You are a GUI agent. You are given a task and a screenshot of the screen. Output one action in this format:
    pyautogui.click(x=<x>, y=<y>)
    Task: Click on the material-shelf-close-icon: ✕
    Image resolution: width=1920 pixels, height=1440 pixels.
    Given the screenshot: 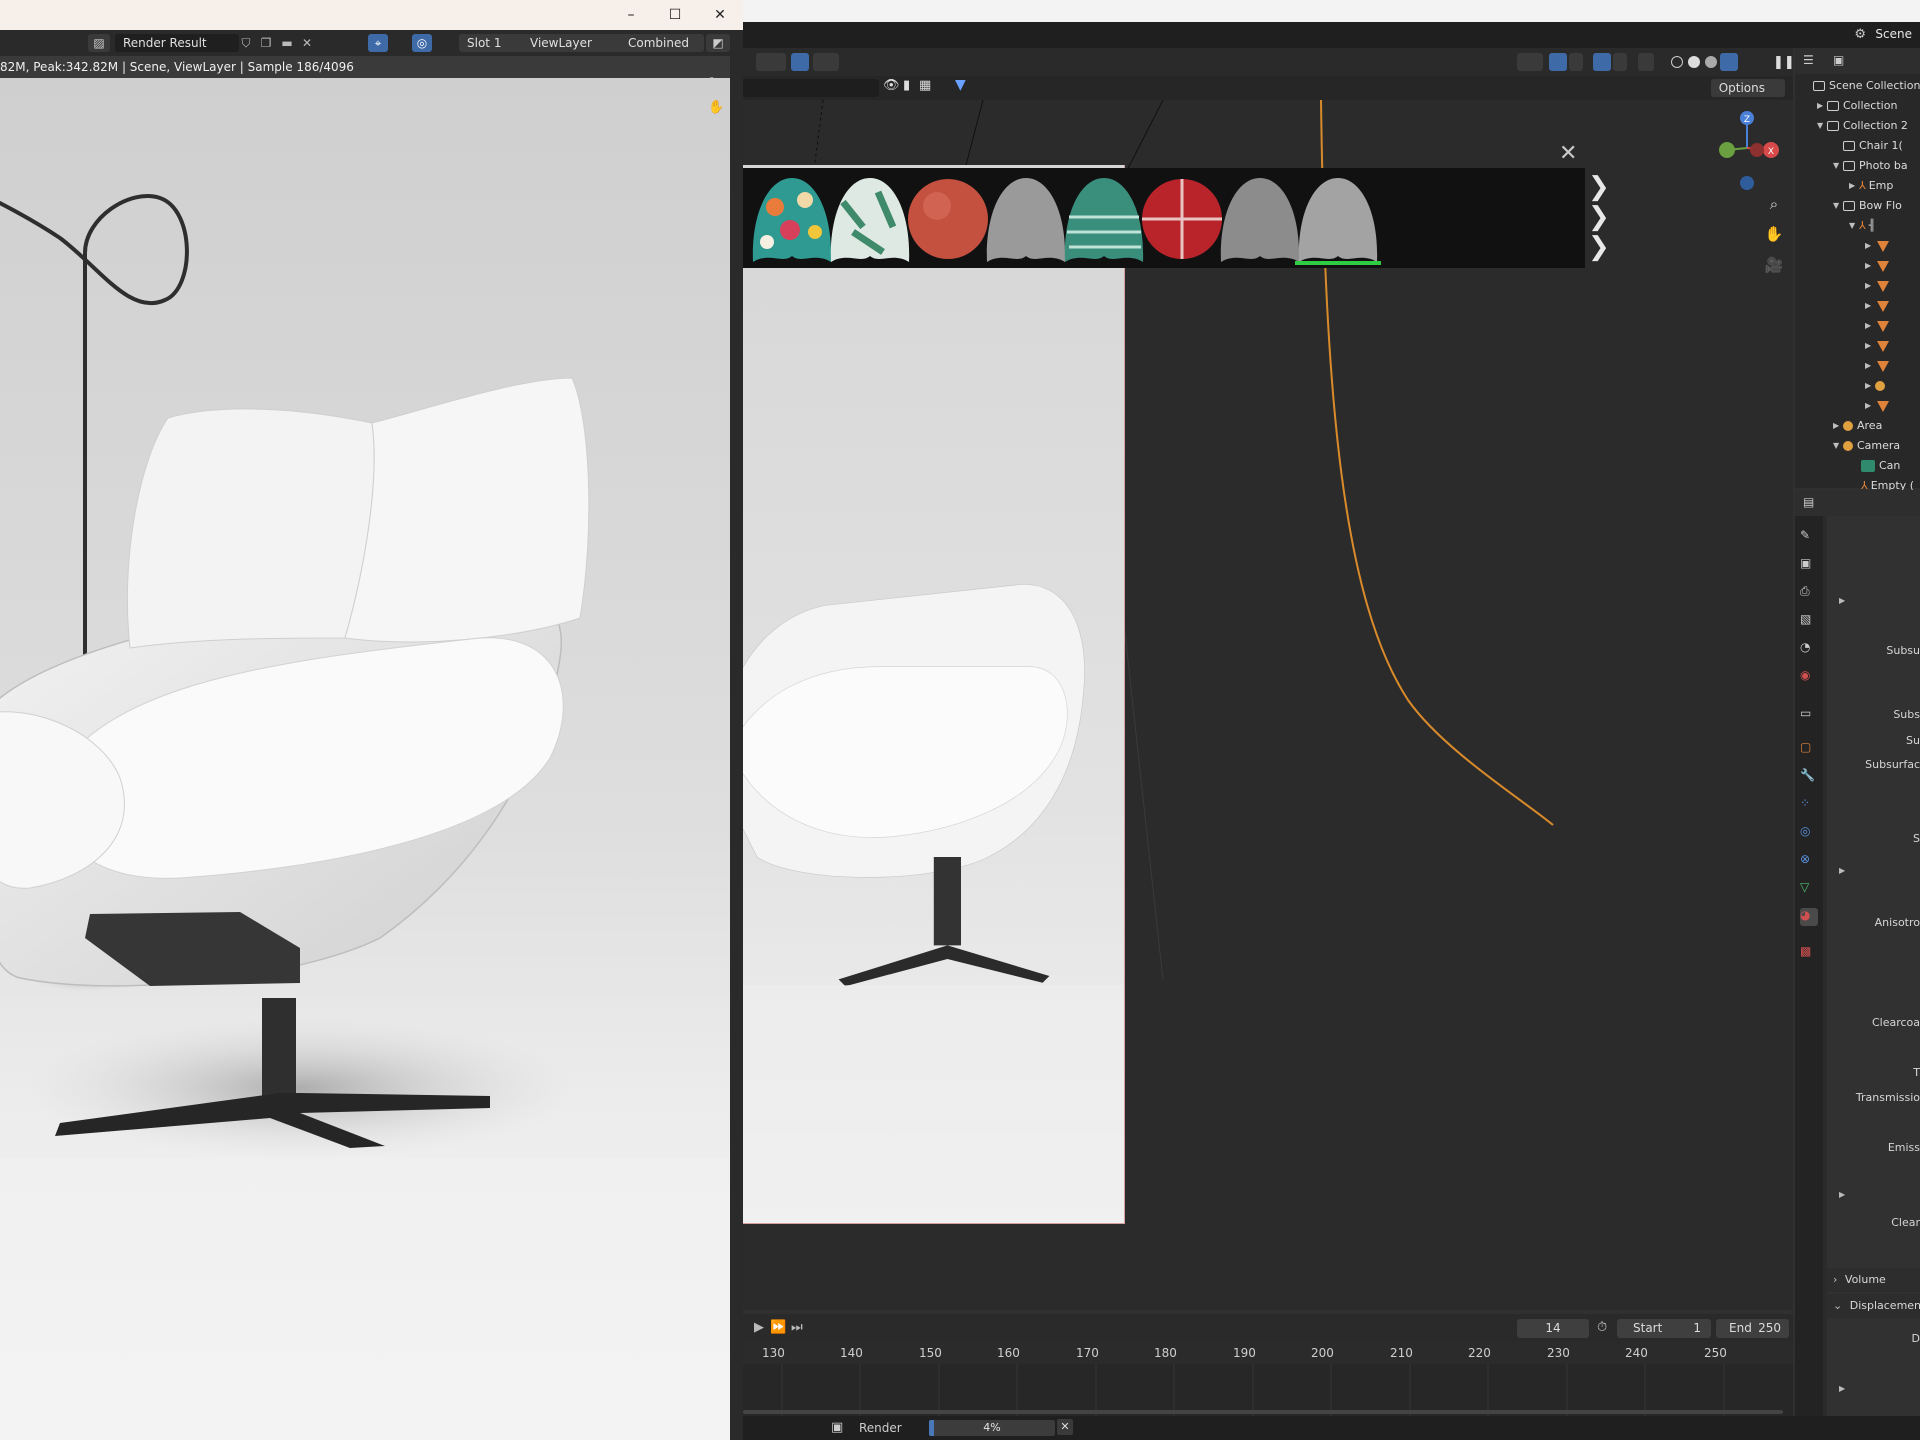 What is the action you would take?
    pyautogui.click(x=1568, y=154)
    